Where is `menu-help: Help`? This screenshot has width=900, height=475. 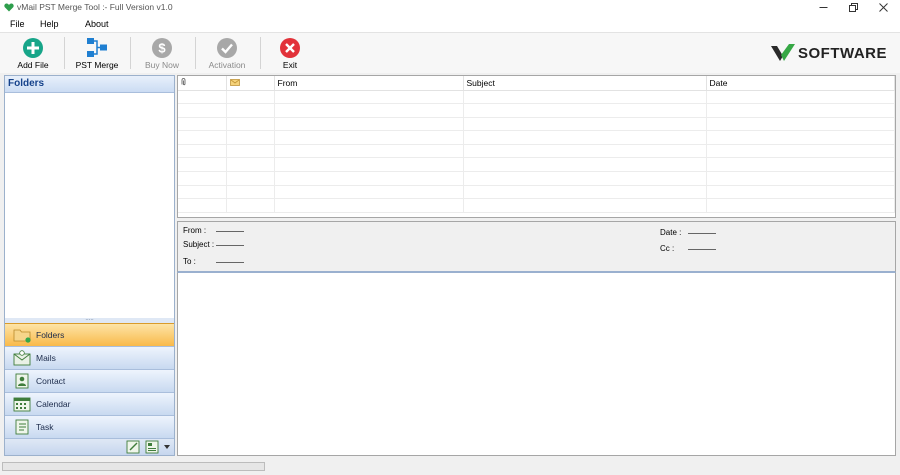 menu-help: Help is located at coordinates (49, 24).